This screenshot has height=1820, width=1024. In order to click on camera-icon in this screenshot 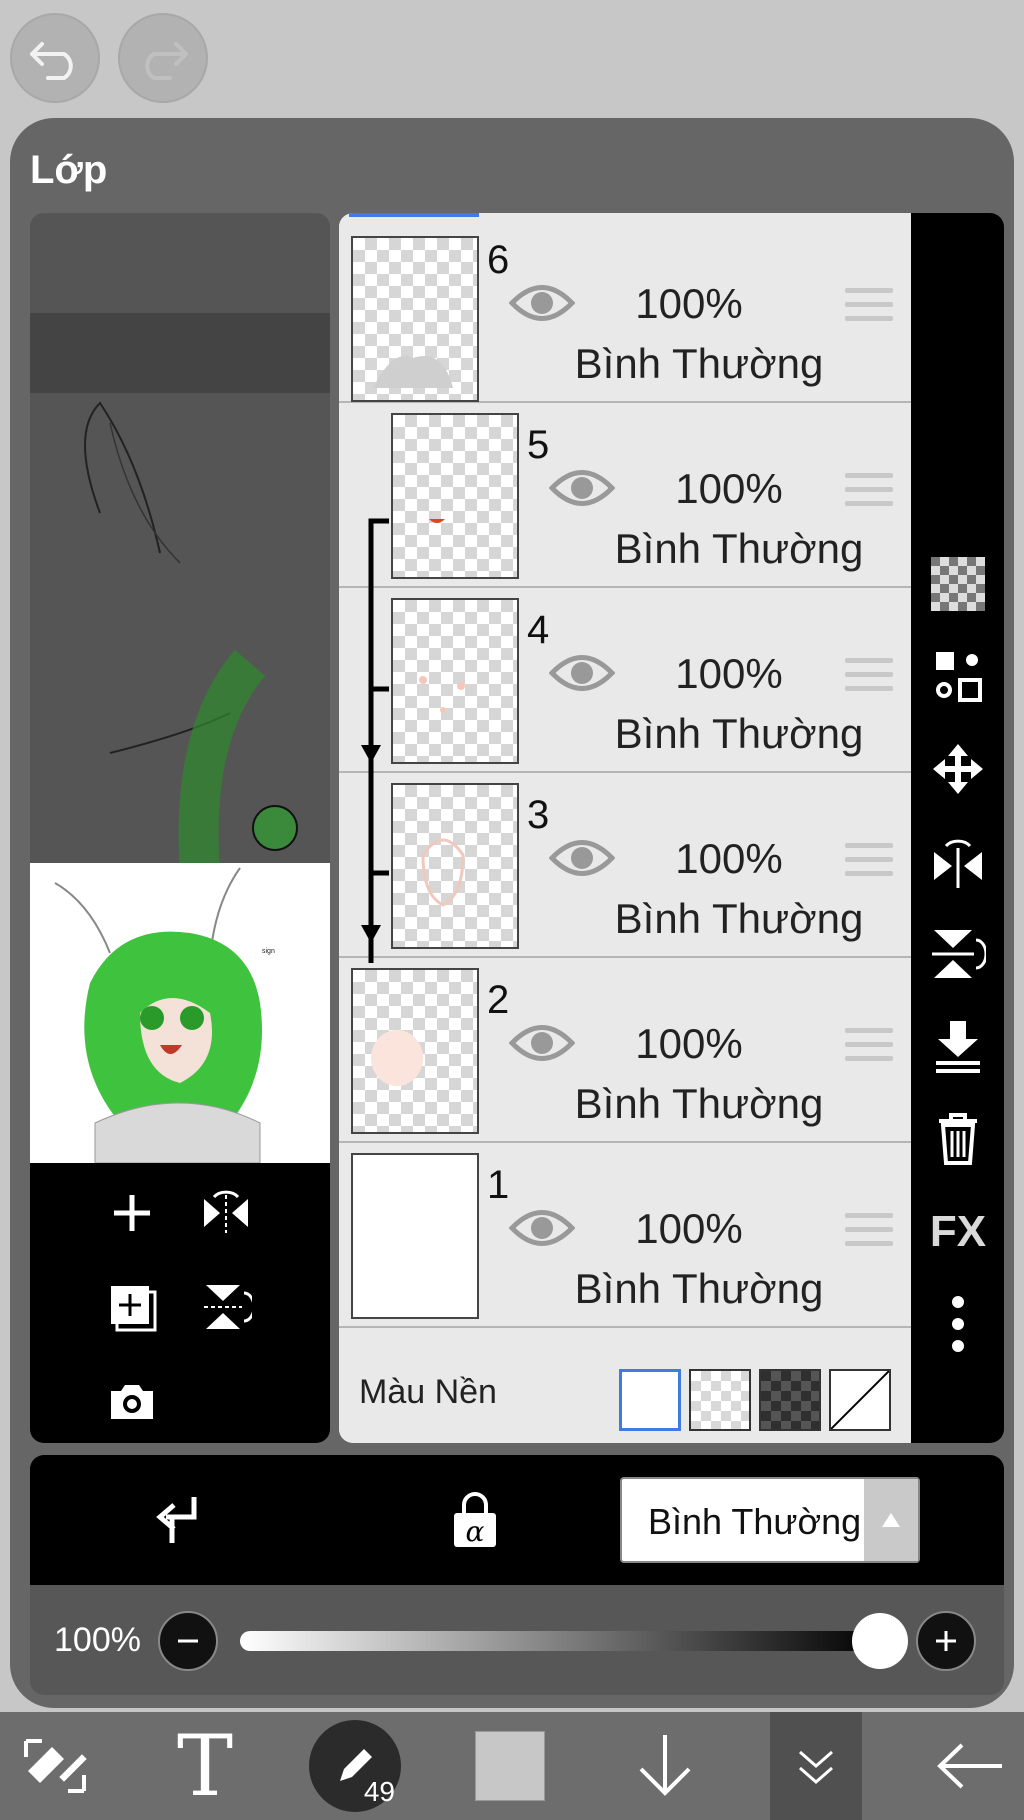, I will do `click(132, 1402)`.